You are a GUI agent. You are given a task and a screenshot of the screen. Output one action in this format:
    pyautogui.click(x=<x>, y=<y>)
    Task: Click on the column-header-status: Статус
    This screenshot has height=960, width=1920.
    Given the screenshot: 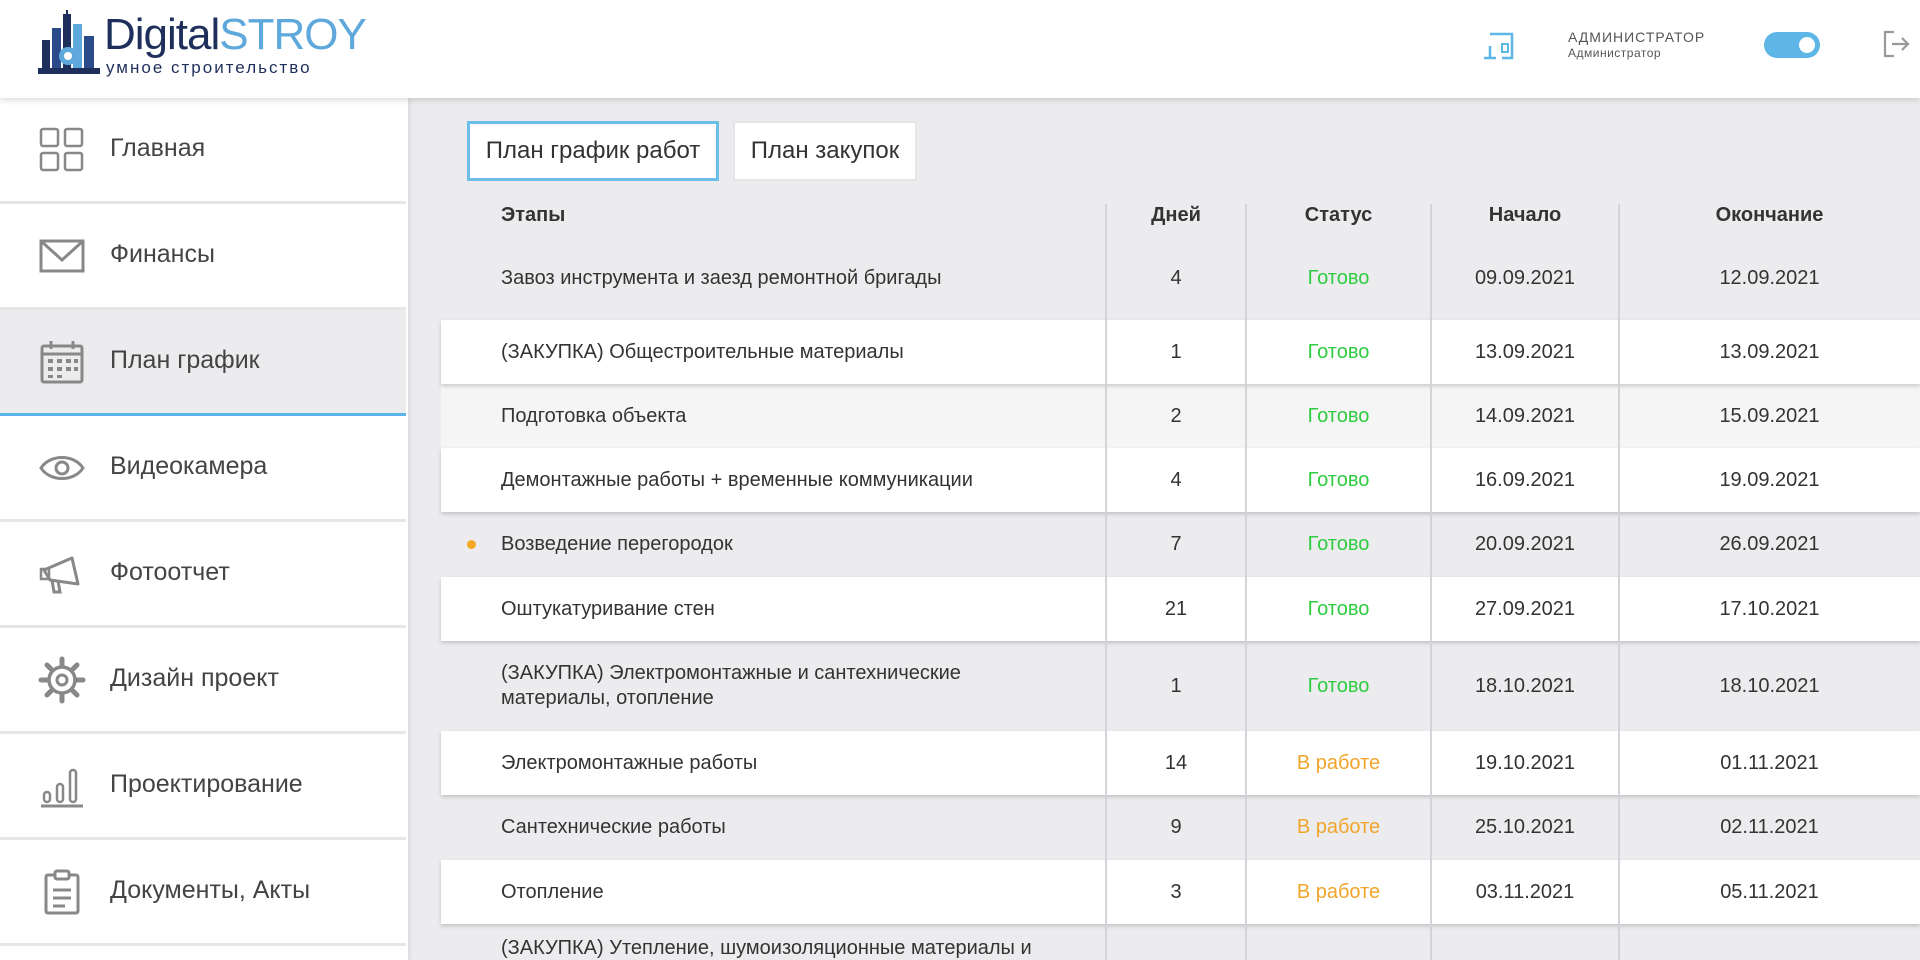 What is the action you would take?
    pyautogui.click(x=1338, y=215)
    